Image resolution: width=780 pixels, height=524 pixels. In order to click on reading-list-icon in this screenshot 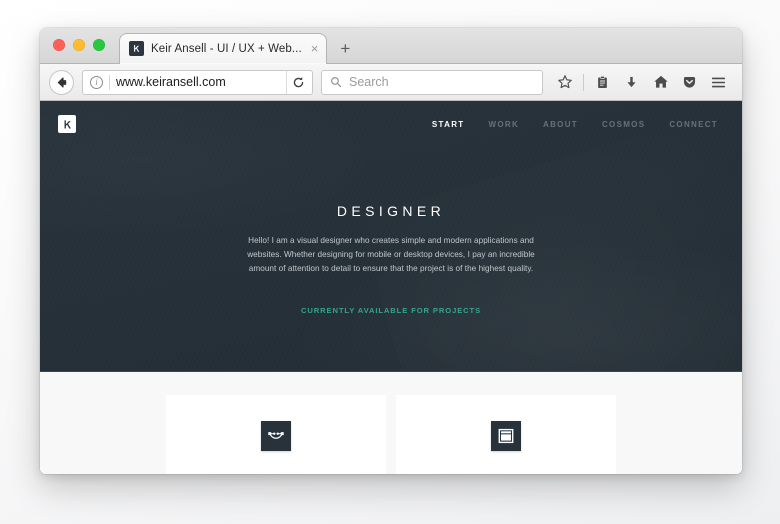, I will do `click(602, 82)`.